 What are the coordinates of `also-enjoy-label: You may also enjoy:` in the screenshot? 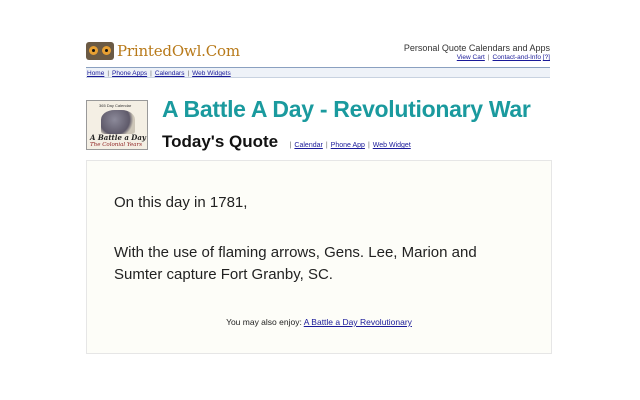 It's located at (264, 322).